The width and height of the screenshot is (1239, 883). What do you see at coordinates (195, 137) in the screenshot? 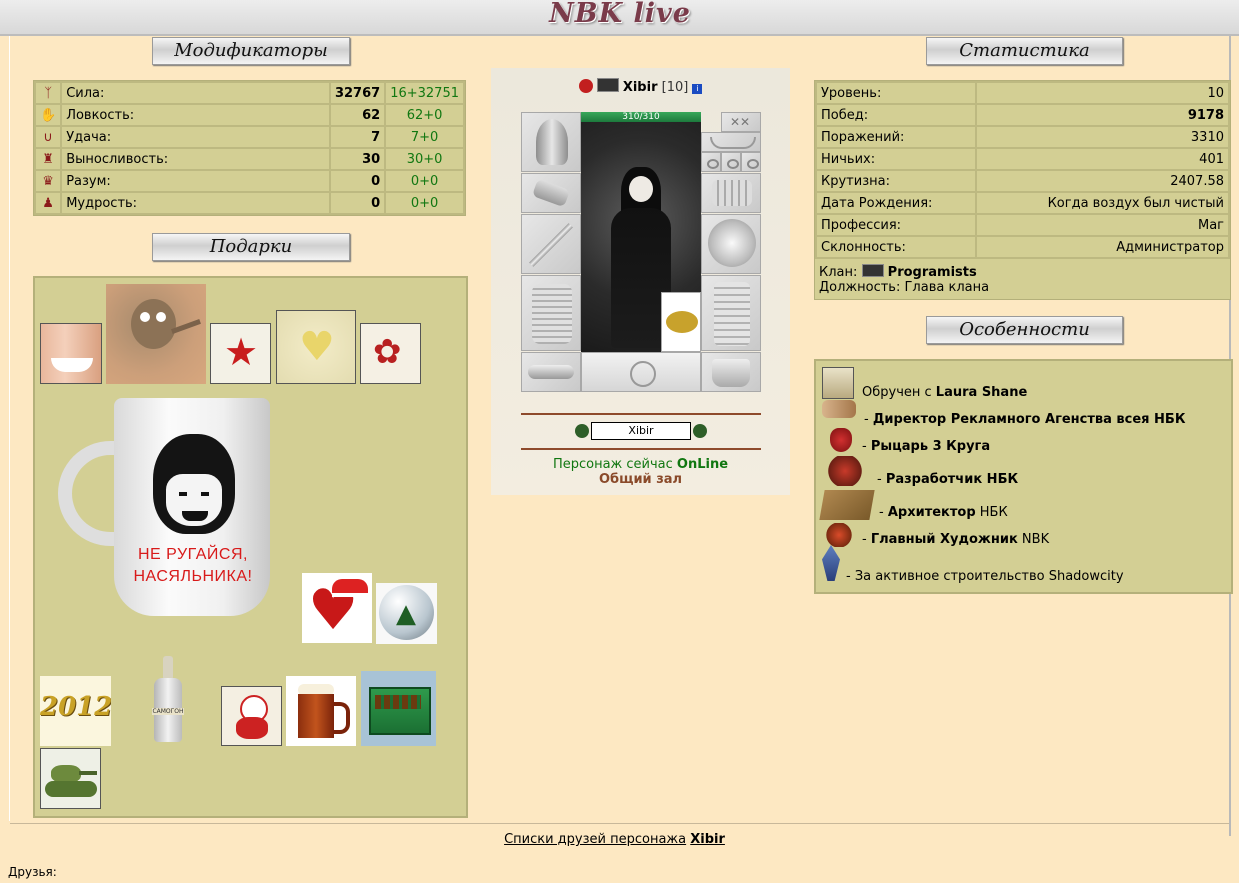
I see `modifier-label: Удача:` at bounding box center [195, 137].